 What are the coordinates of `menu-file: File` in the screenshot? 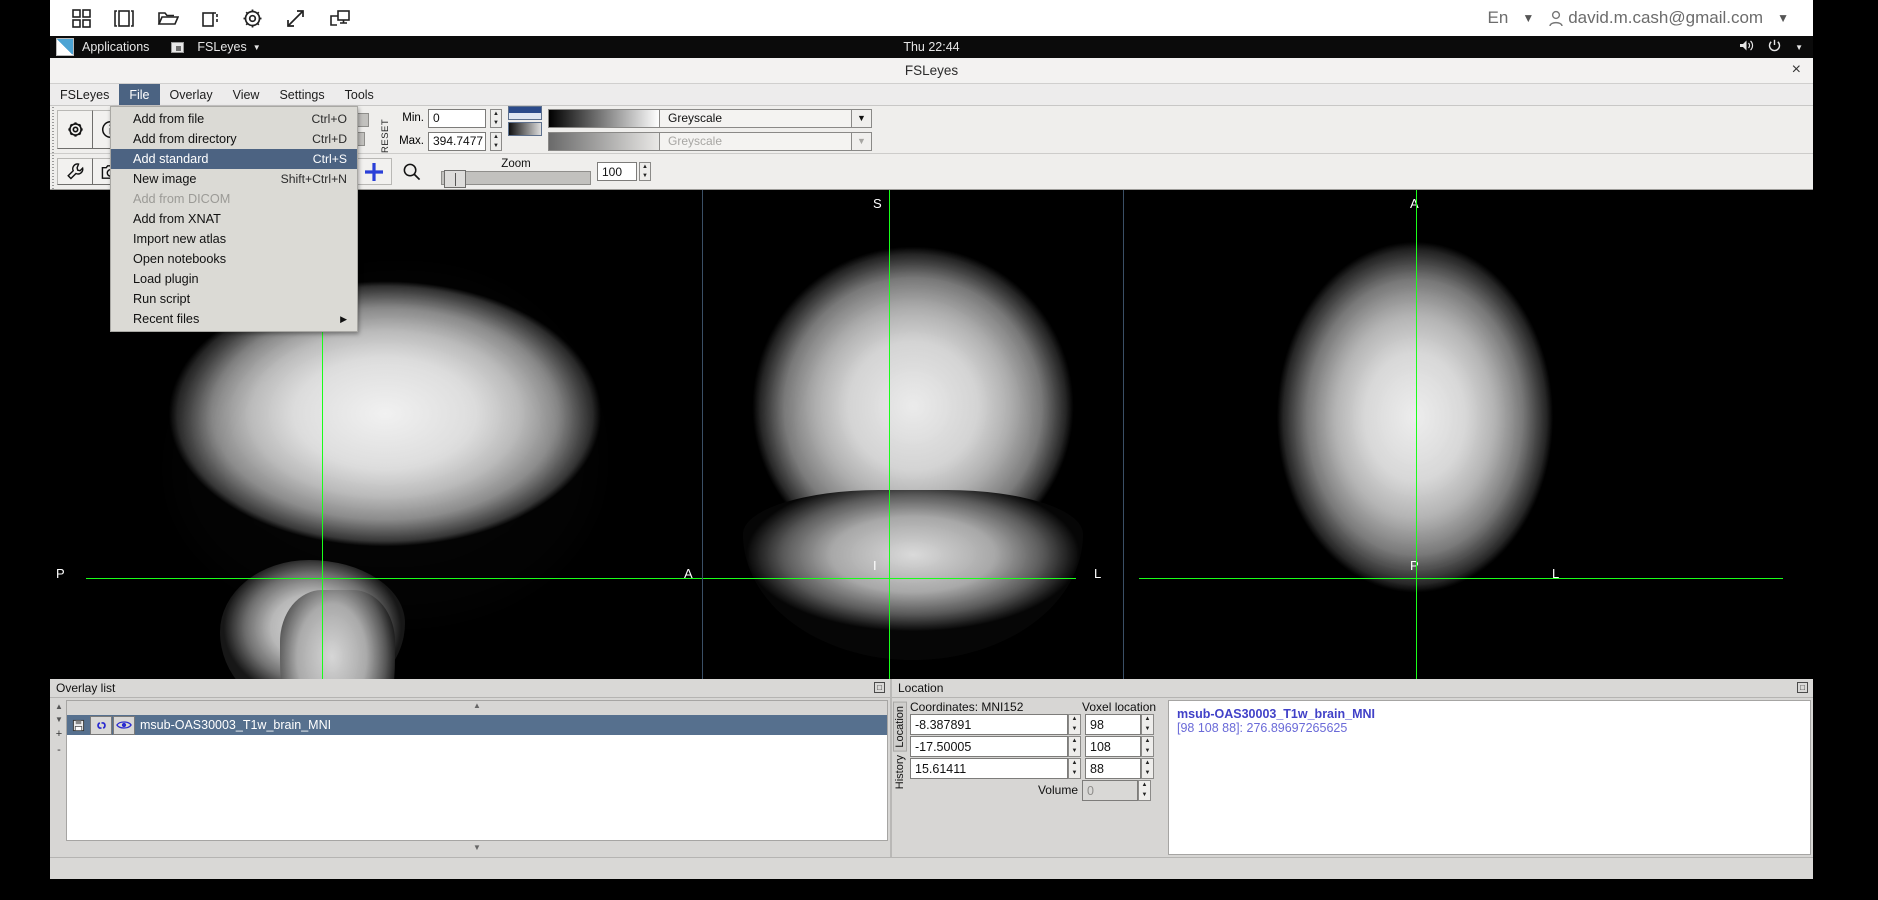 It's located at (139, 94).